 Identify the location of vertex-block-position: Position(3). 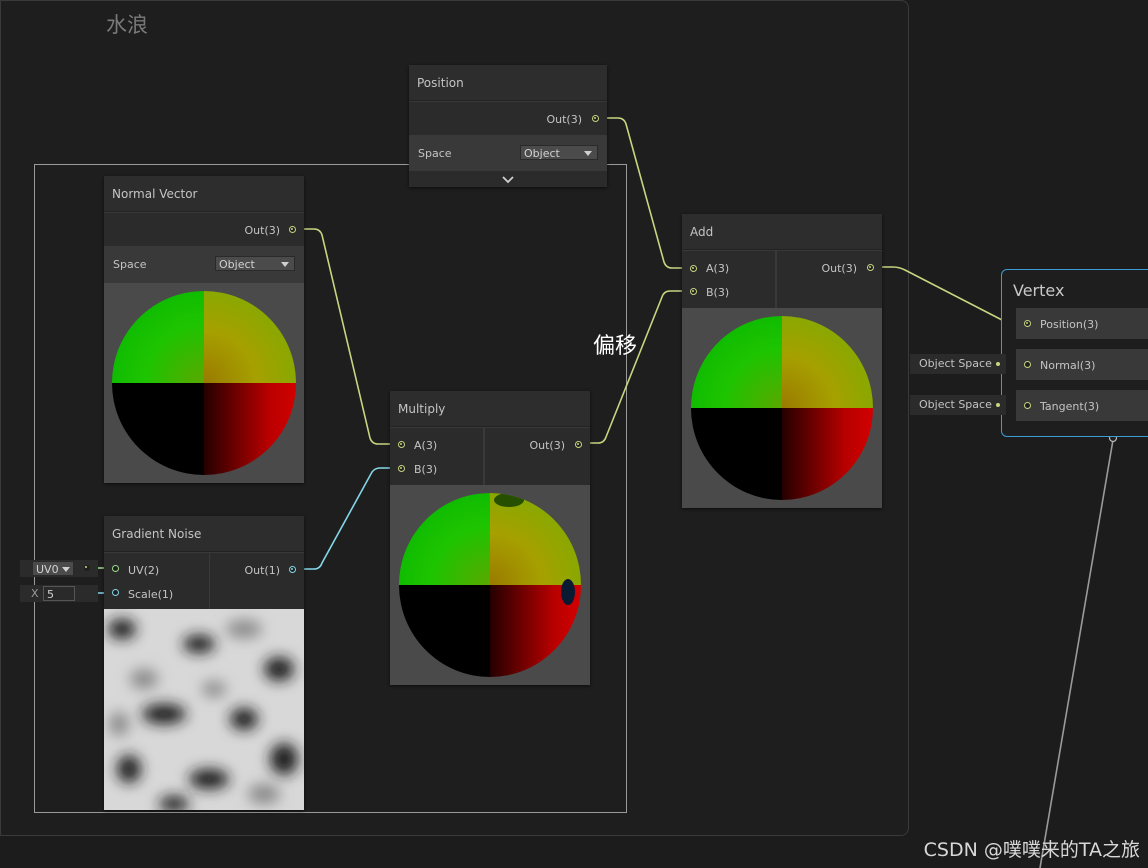
(1082, 323).